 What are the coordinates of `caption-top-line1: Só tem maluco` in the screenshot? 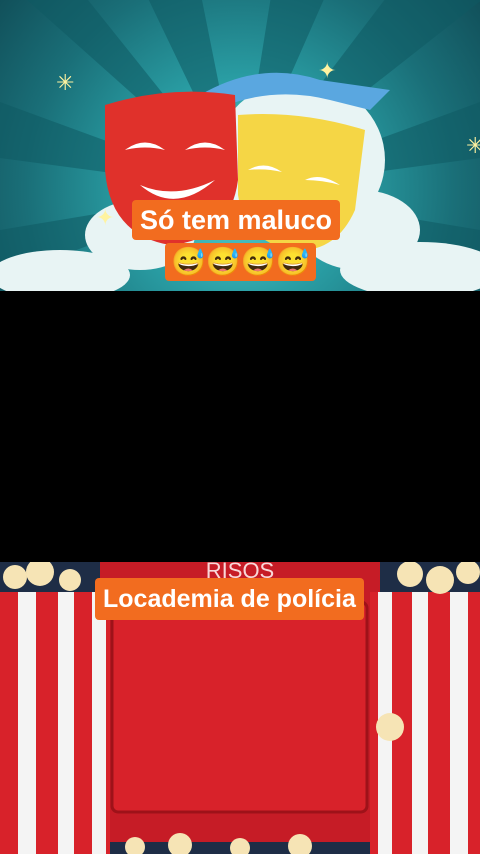 It's located at (236, 220).